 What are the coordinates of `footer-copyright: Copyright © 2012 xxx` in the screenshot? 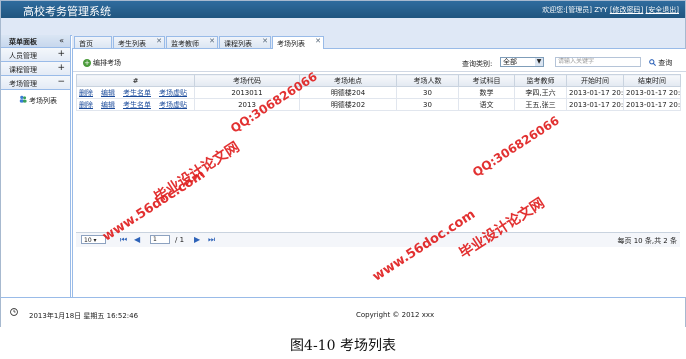 It's located at (395, 315).